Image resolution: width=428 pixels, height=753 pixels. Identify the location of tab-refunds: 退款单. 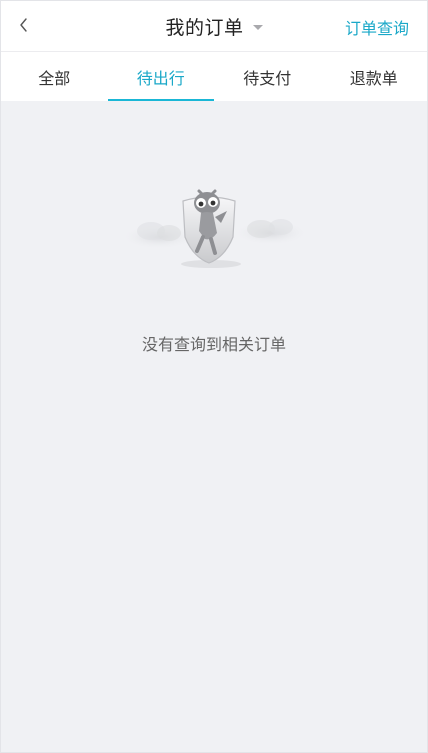
(374, 76).